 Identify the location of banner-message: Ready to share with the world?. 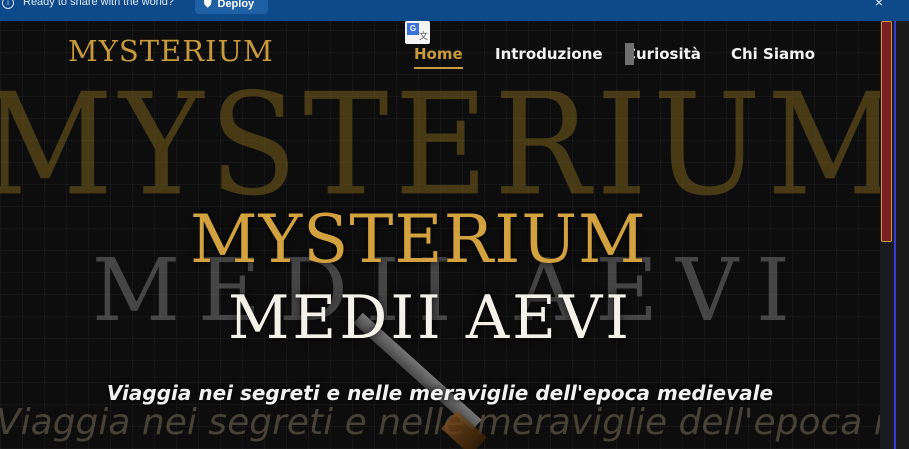
(99, 4).